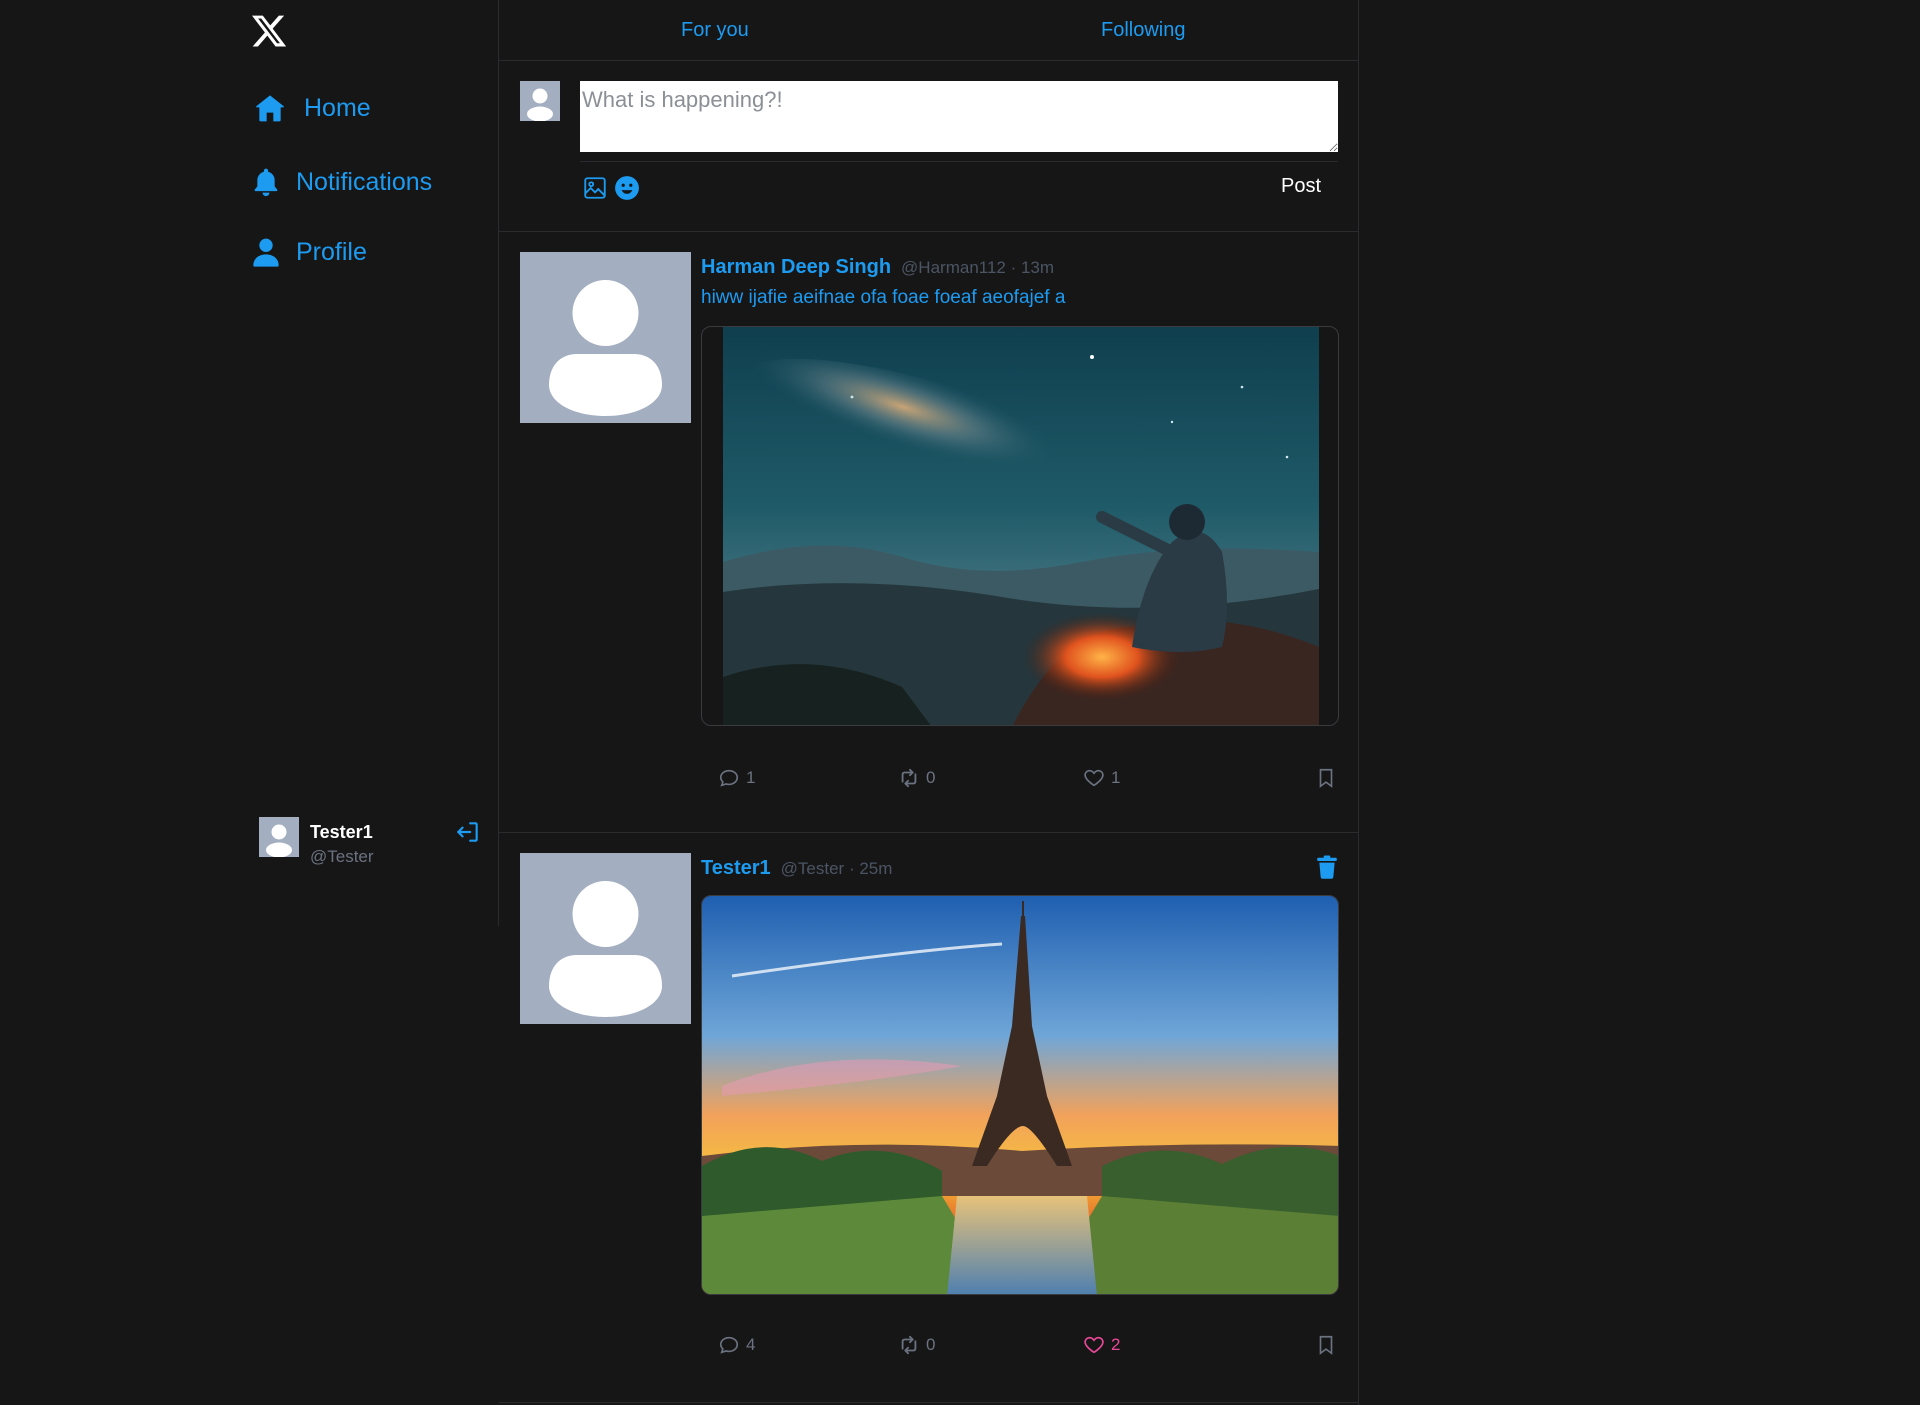  Describe the element at coordinates (1028, 782) in the screenshot. I see `post-actions: 1 0 1` at that location.